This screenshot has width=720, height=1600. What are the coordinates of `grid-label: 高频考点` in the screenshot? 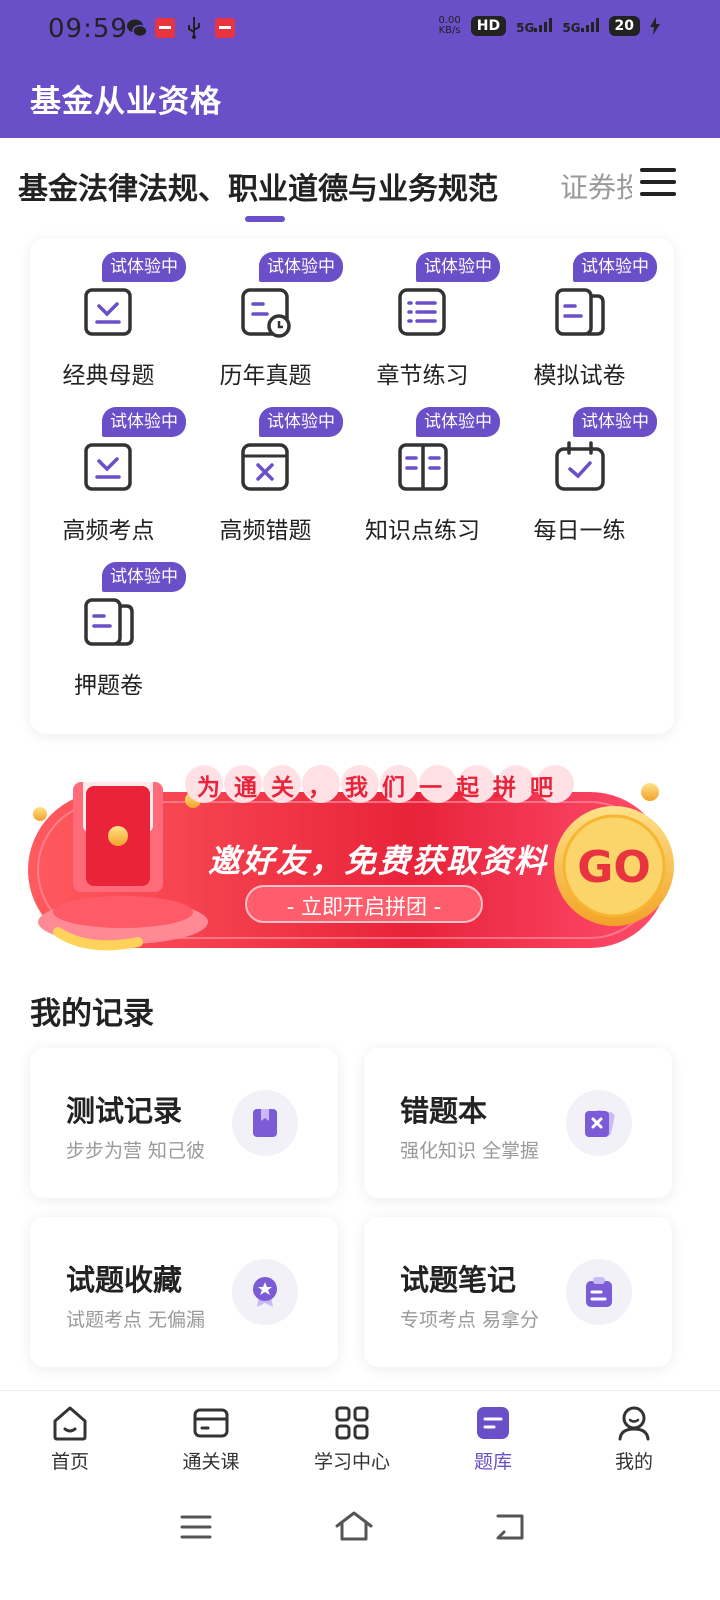 It's located at (108, 531).